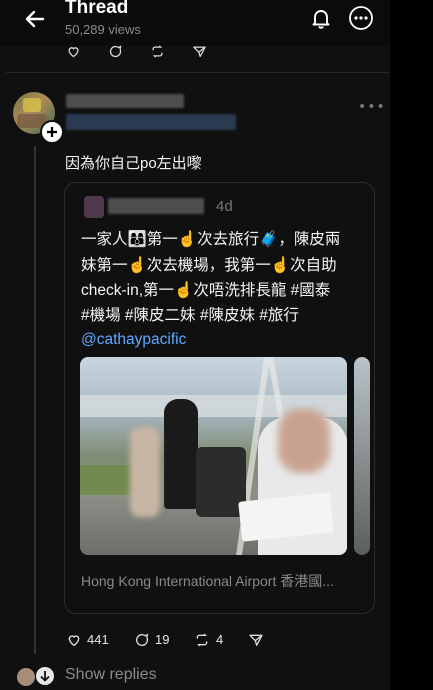  I want to click on next-photo-peek, so click(362, 456).